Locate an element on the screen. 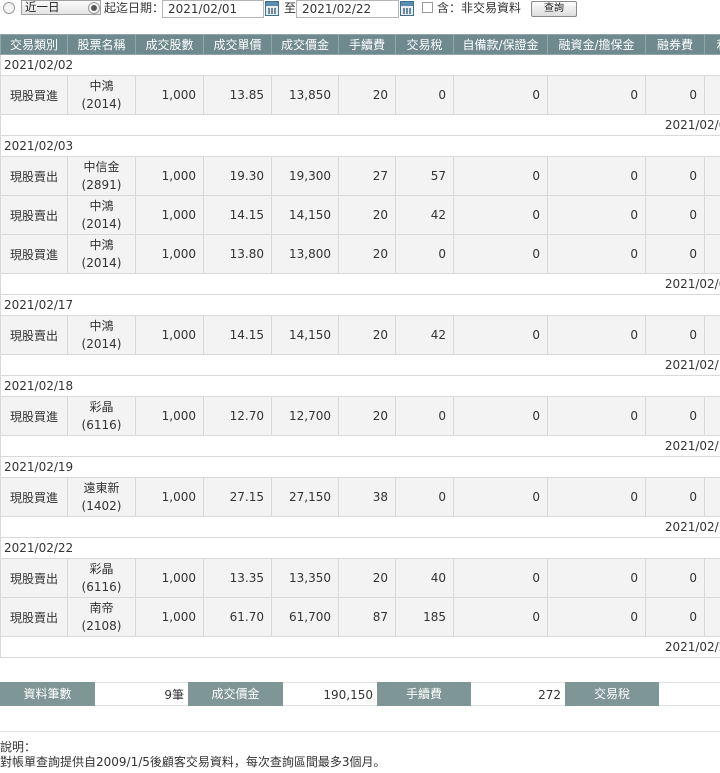 This screenshot has width=720, height=773. trade-amount: 13,850 is located at coordinates (305, 95).